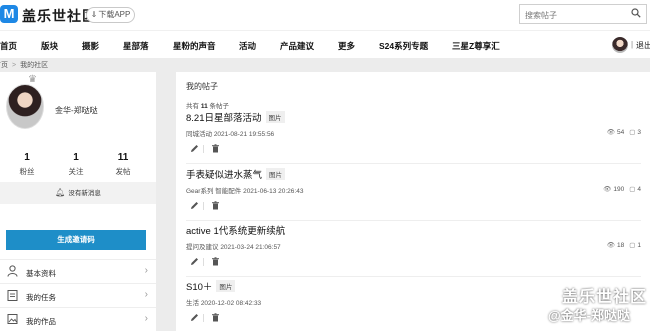 The height and width of the screenshot is (331, 650). Describe the element at coordinates (123, 171) in the screenshot. I see `stat-label: 发帖` at that location.